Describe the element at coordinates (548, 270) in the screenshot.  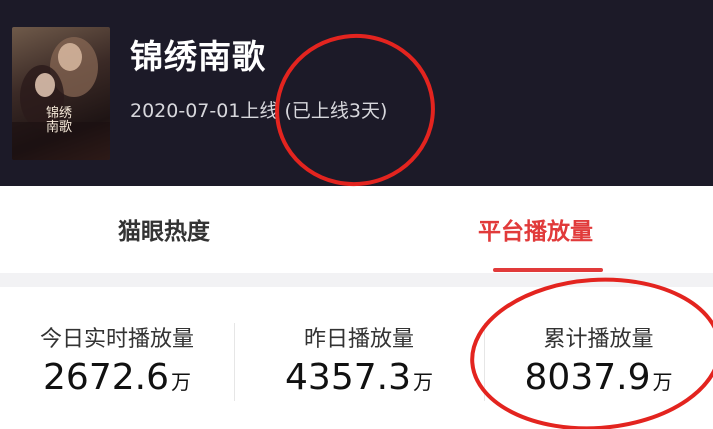
I see `active-tab-indicator` at that location.